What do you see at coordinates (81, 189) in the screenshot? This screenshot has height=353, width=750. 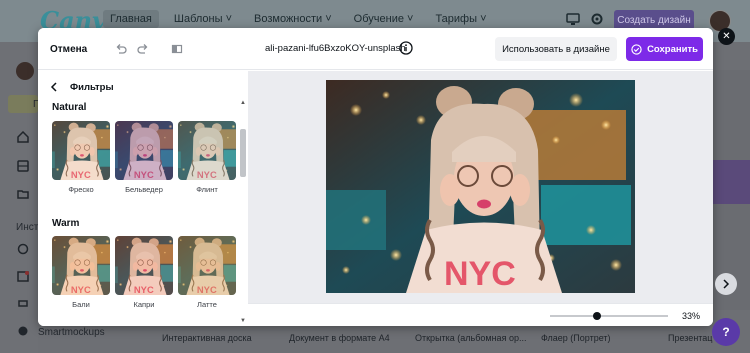 I see `filter-label-fresco: Фреско` at bounding box center [81, 189].